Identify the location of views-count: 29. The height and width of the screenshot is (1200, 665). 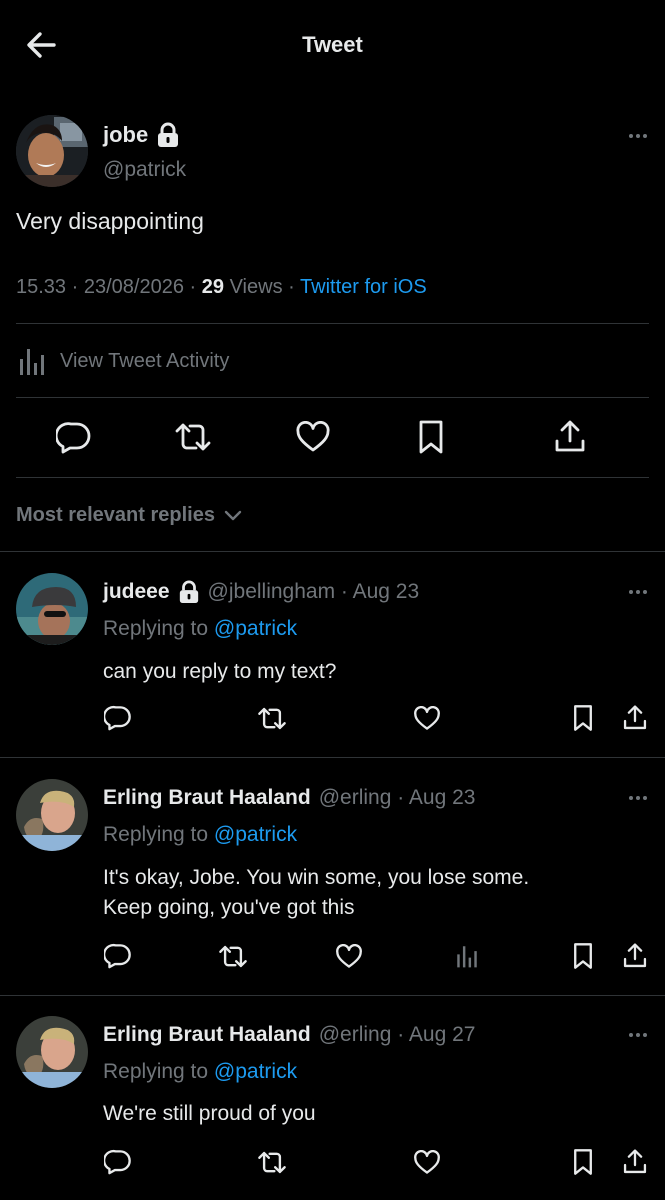
(213, 287).